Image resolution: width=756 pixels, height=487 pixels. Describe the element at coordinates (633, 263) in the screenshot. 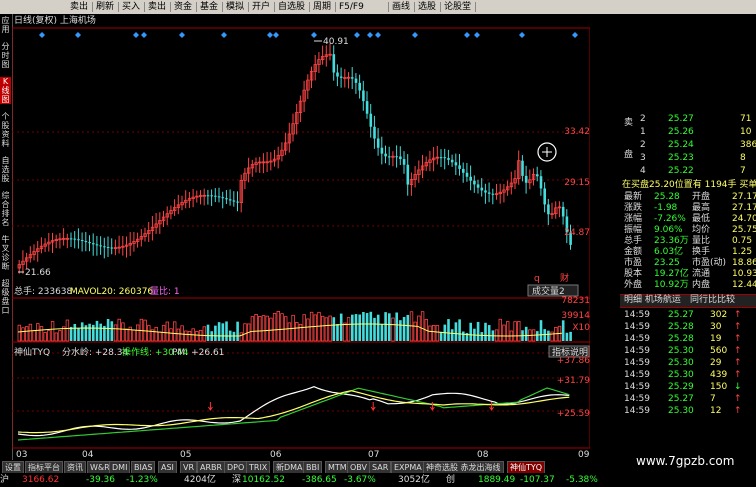

I see `stat-key: 市盈` at that location.